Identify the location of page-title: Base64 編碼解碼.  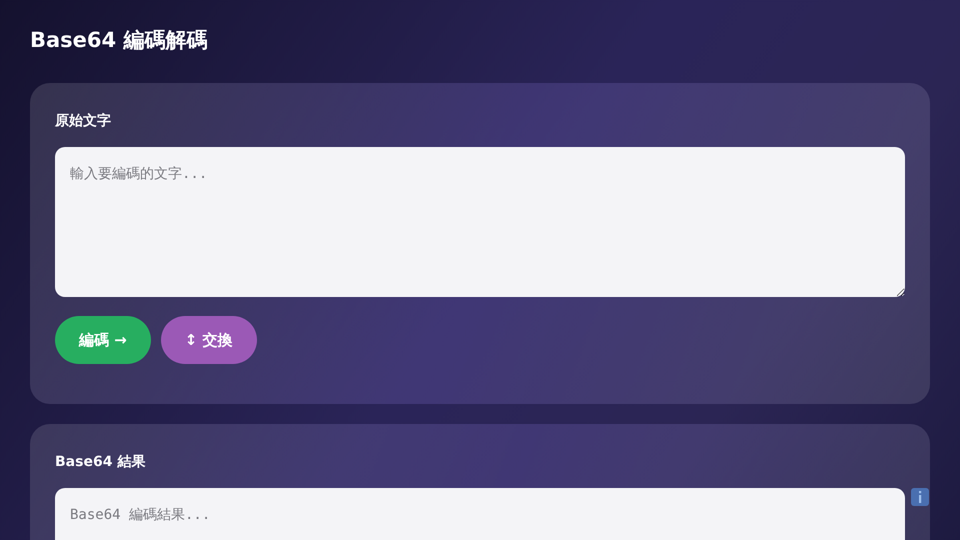
(119, 40).